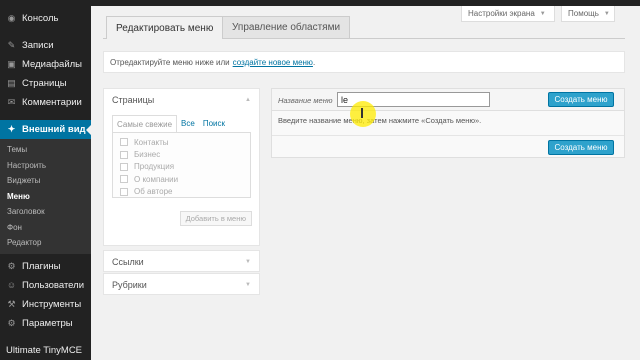 This screenshot has height=360, width=640. I want to click on sidebar-item-tinymce: Ultimate TinyMCE, so click(45, 350).